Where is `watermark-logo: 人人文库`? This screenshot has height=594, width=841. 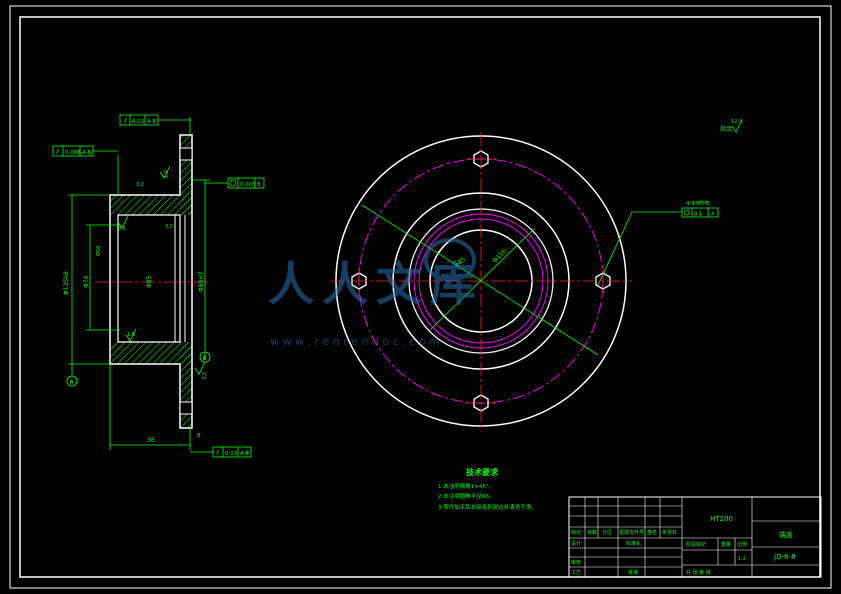
watermark-logo: 人人文库 is located at coordinates (376, 284).